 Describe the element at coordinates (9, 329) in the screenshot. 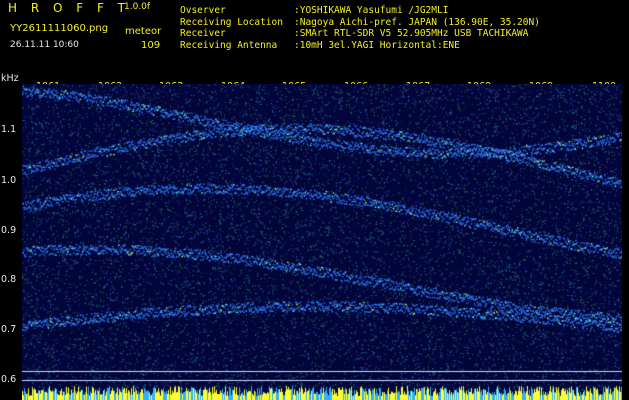

I see `y-tick: 0.7` at that location.